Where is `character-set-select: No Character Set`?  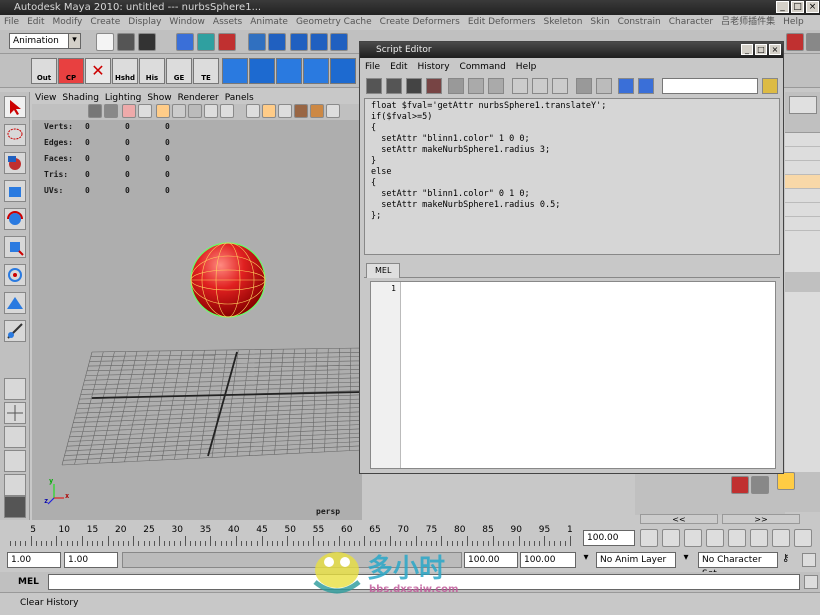 character-set-select: No Character Set is located at coordinates (738, 565).